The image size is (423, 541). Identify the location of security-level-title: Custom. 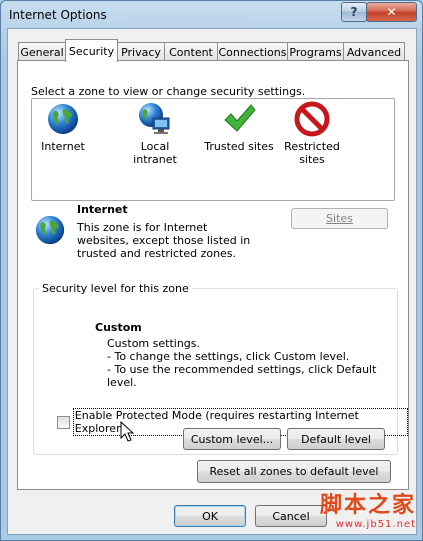
(118, 327).